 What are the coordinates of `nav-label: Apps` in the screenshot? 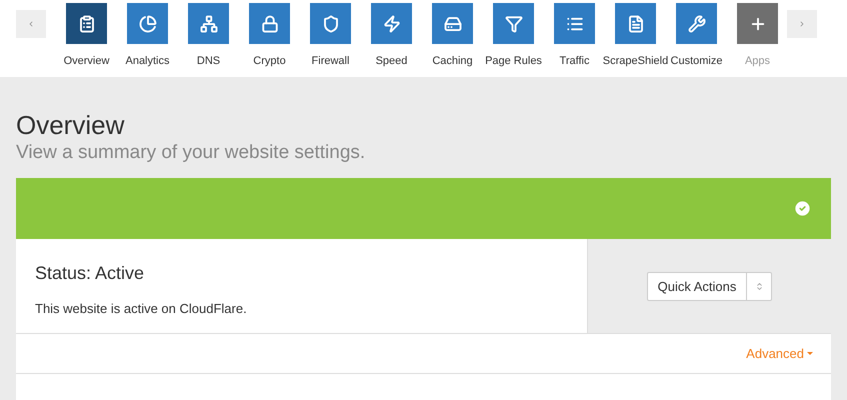 It's located at (757, 61).